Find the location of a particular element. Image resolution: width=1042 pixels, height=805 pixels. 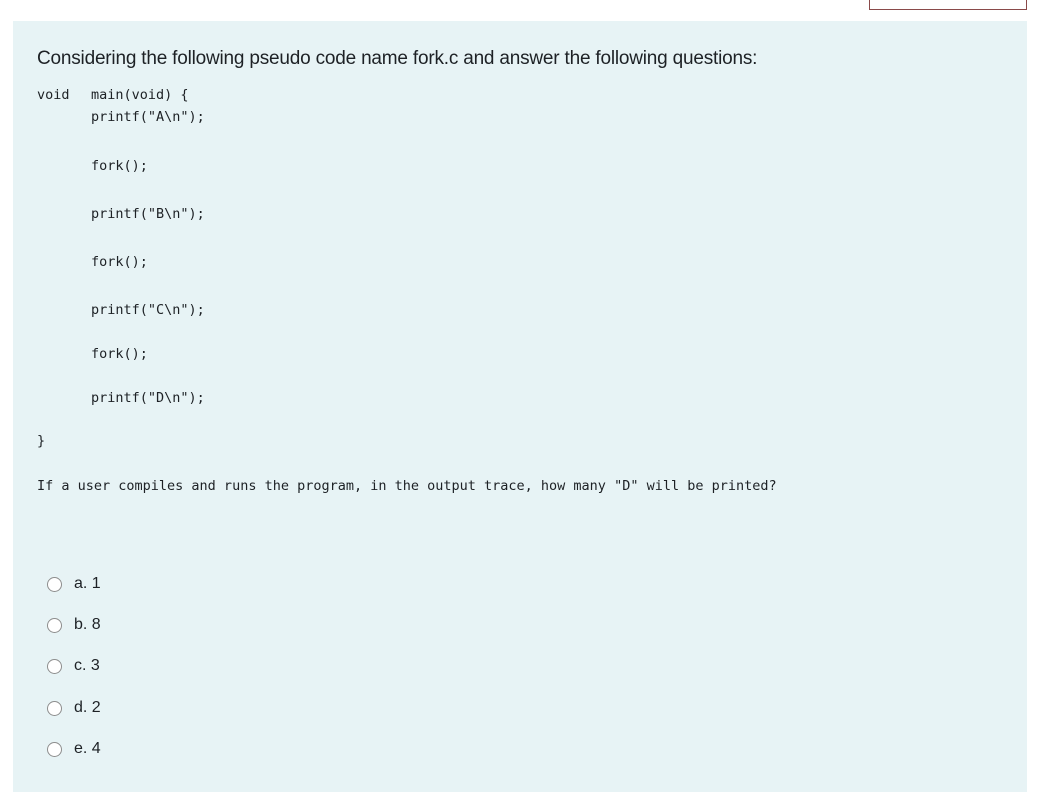

code-closing-brace: } is located at coordinates (41, 441).